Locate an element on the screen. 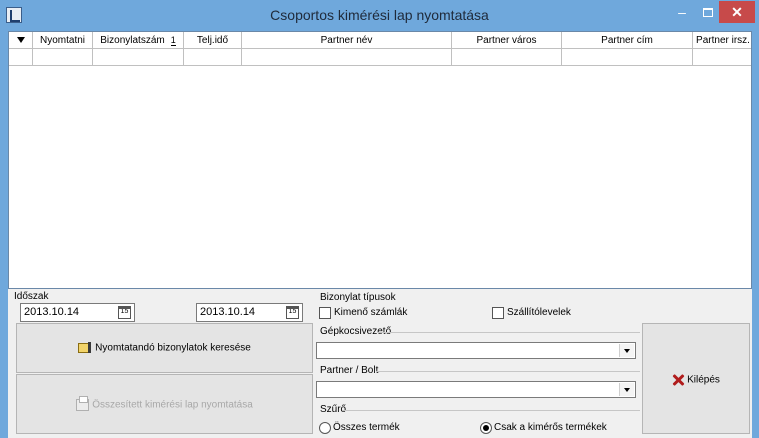  close-button: ✕ is located at coordinates (737, 12).